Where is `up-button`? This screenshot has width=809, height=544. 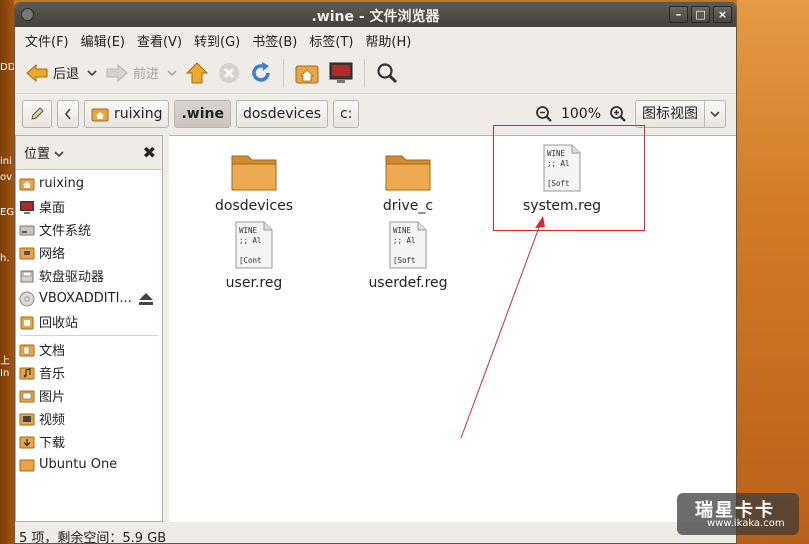
up-button is located at coordinates (197, 73).